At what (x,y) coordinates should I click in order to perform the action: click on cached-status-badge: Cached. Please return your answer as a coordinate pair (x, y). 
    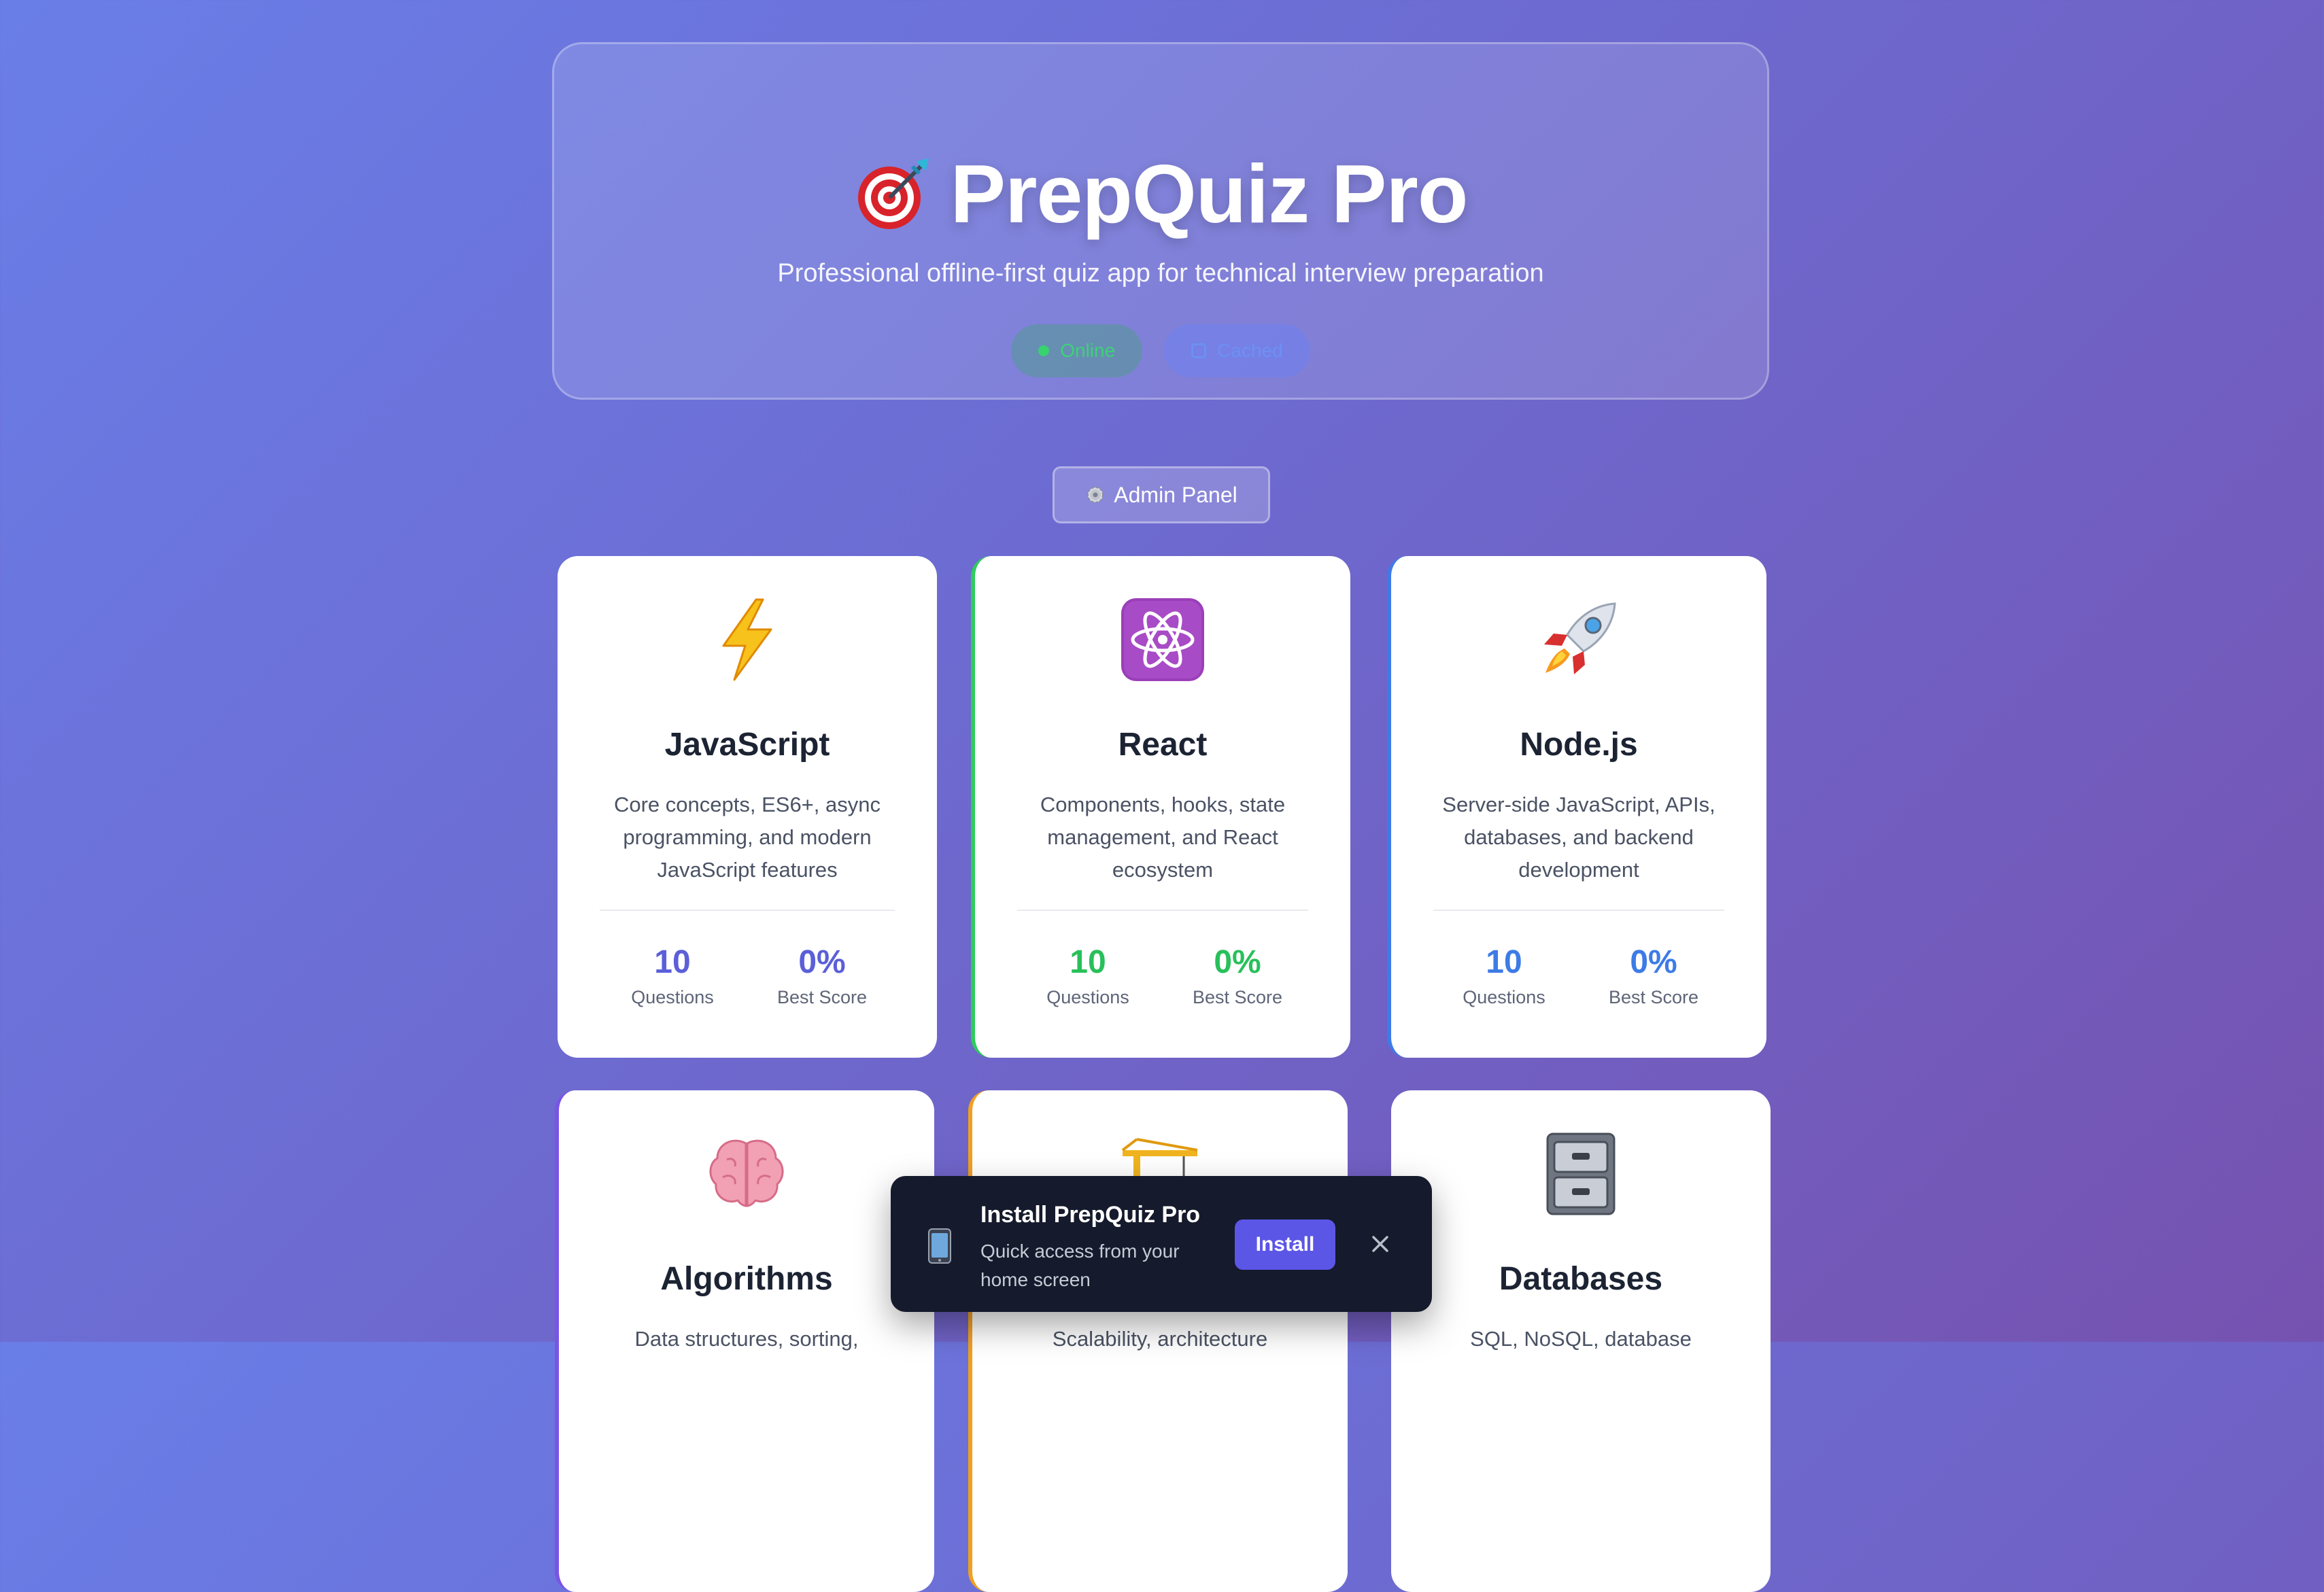
    Looking at the image, I should click on (1237, 351).